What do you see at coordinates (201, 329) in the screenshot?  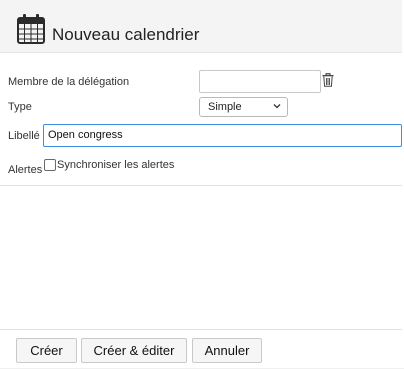 I see `footer-divider` at bounding box center [201, 329].